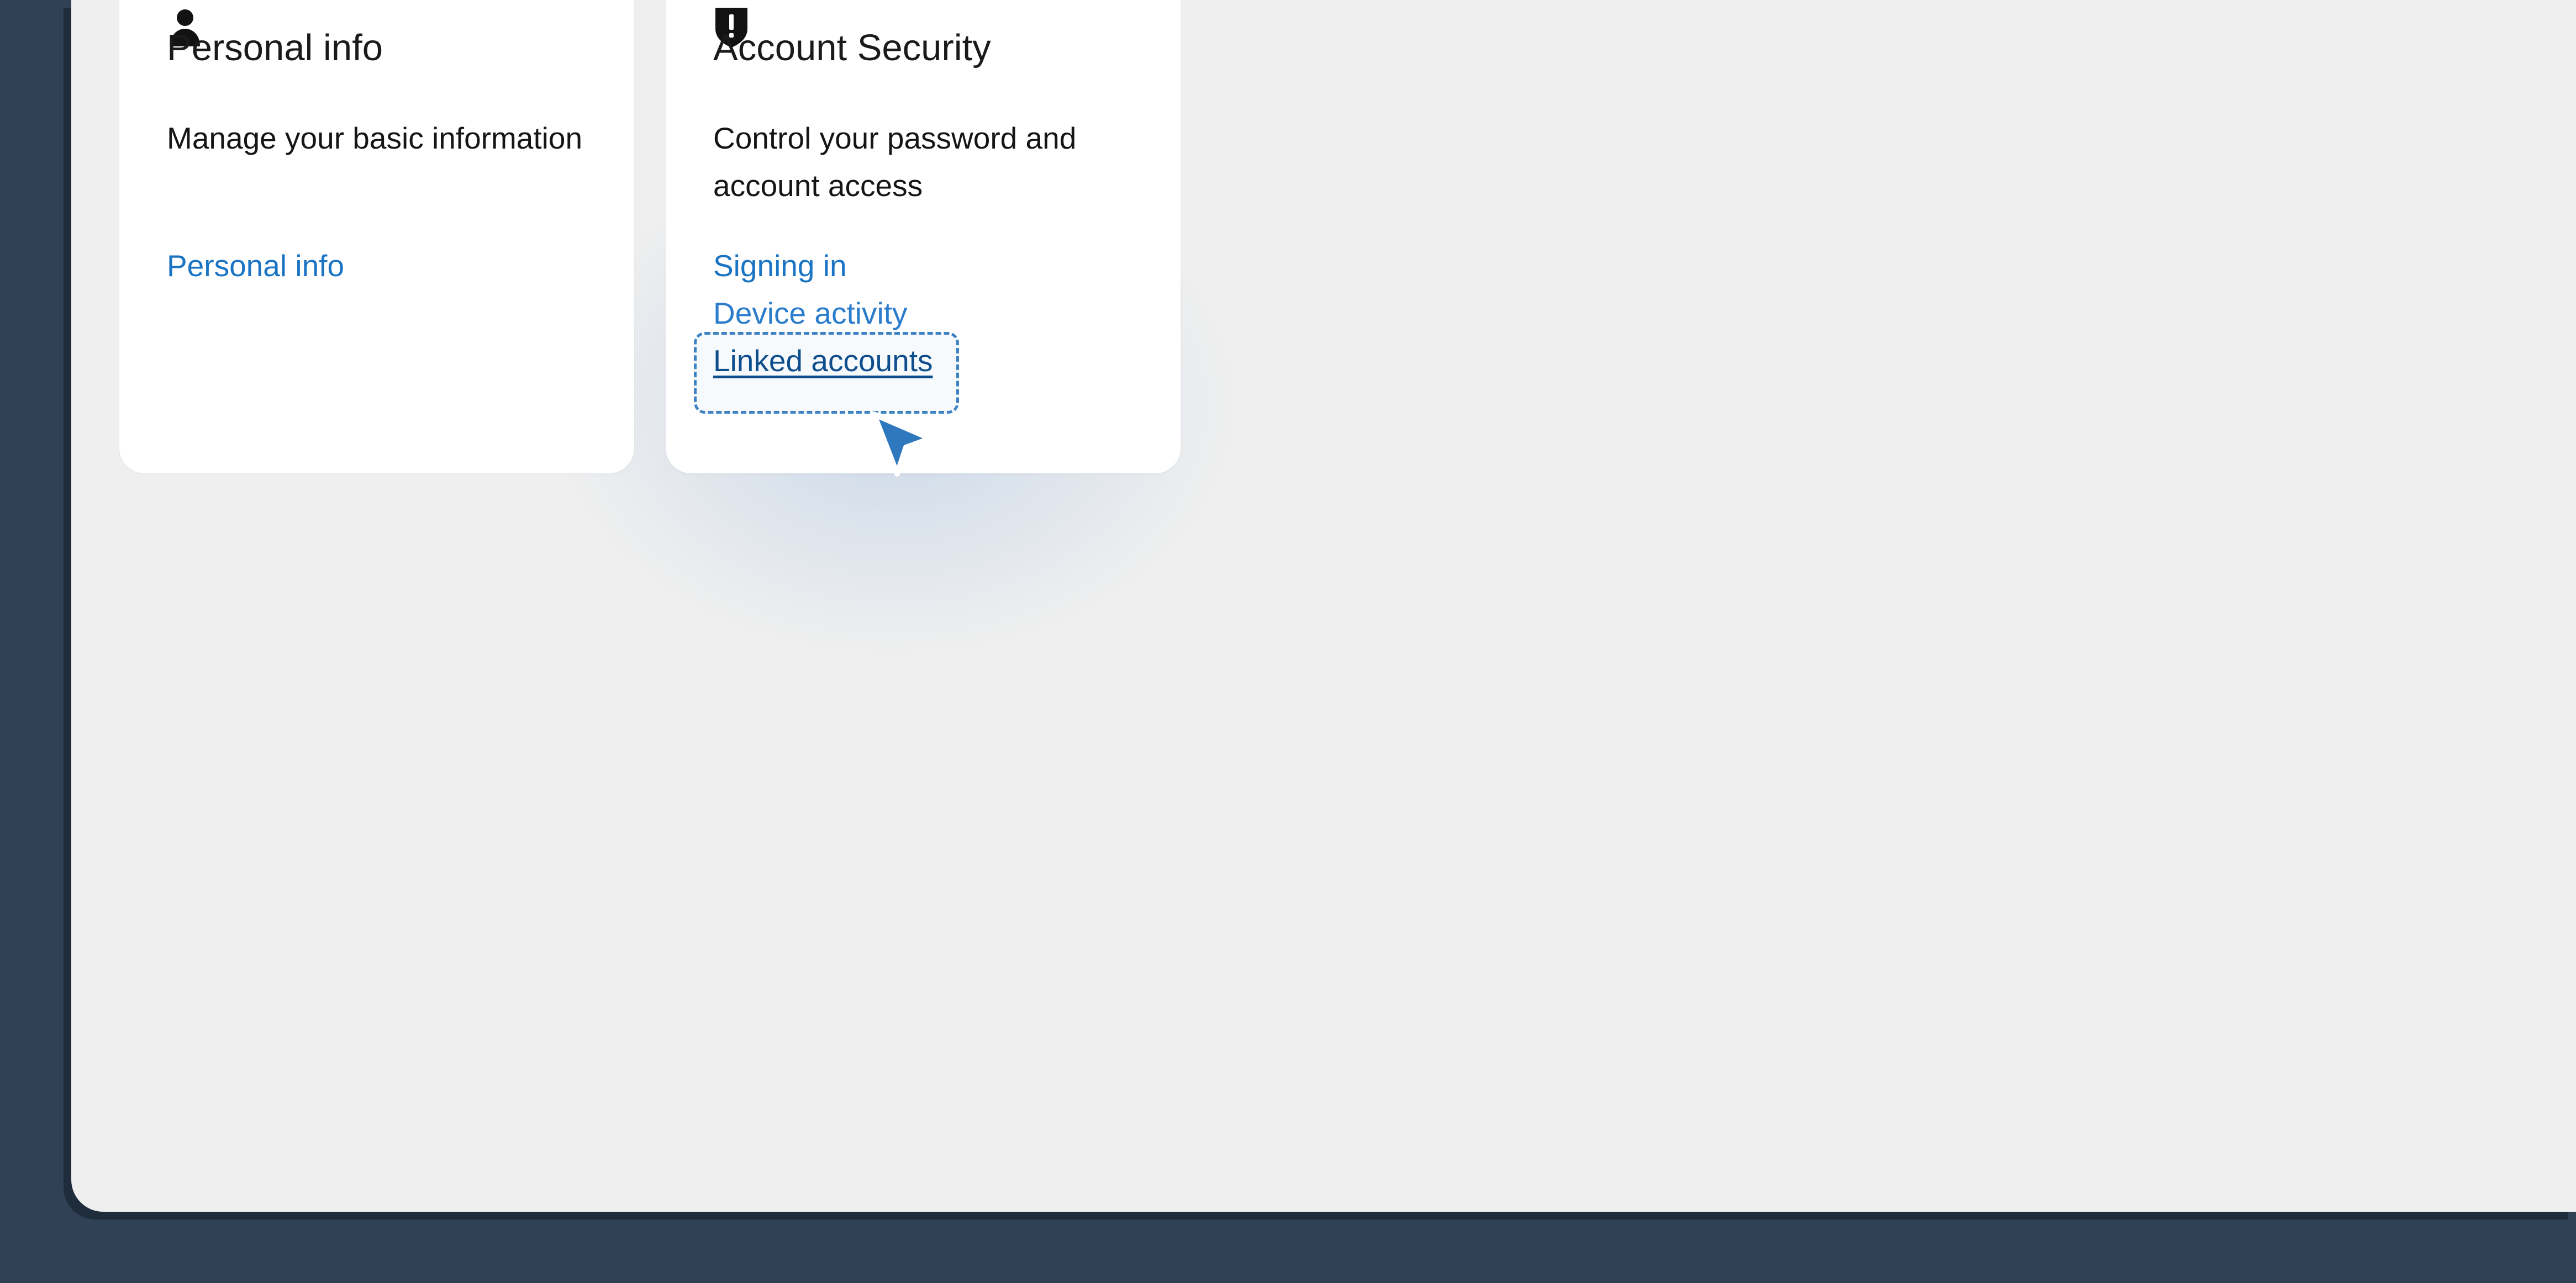  I want to click on linked-accounts-link-wrapper: Linked accounts, so click(826, 373).